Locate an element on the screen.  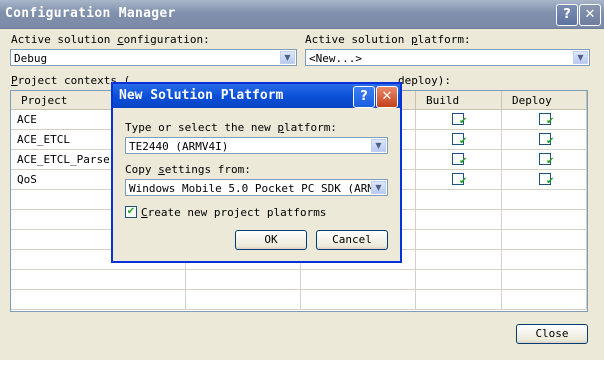
dialog-help-button: ? is located at coordinates (364, 97).